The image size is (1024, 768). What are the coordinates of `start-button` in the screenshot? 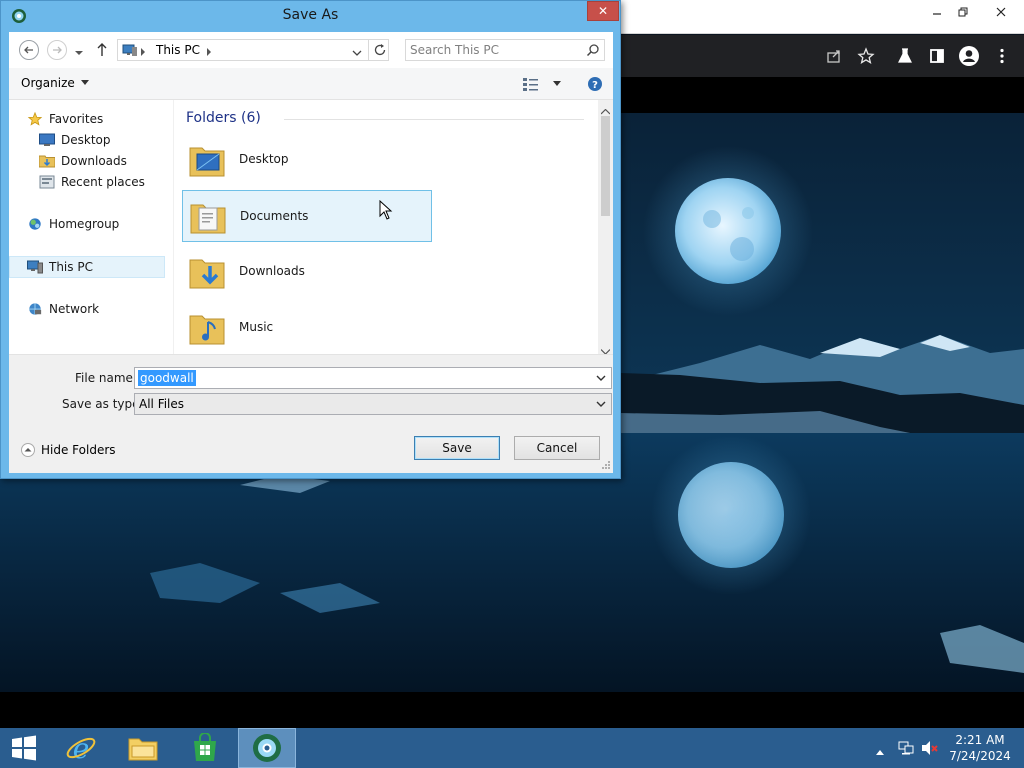 It's located at (24, 748).